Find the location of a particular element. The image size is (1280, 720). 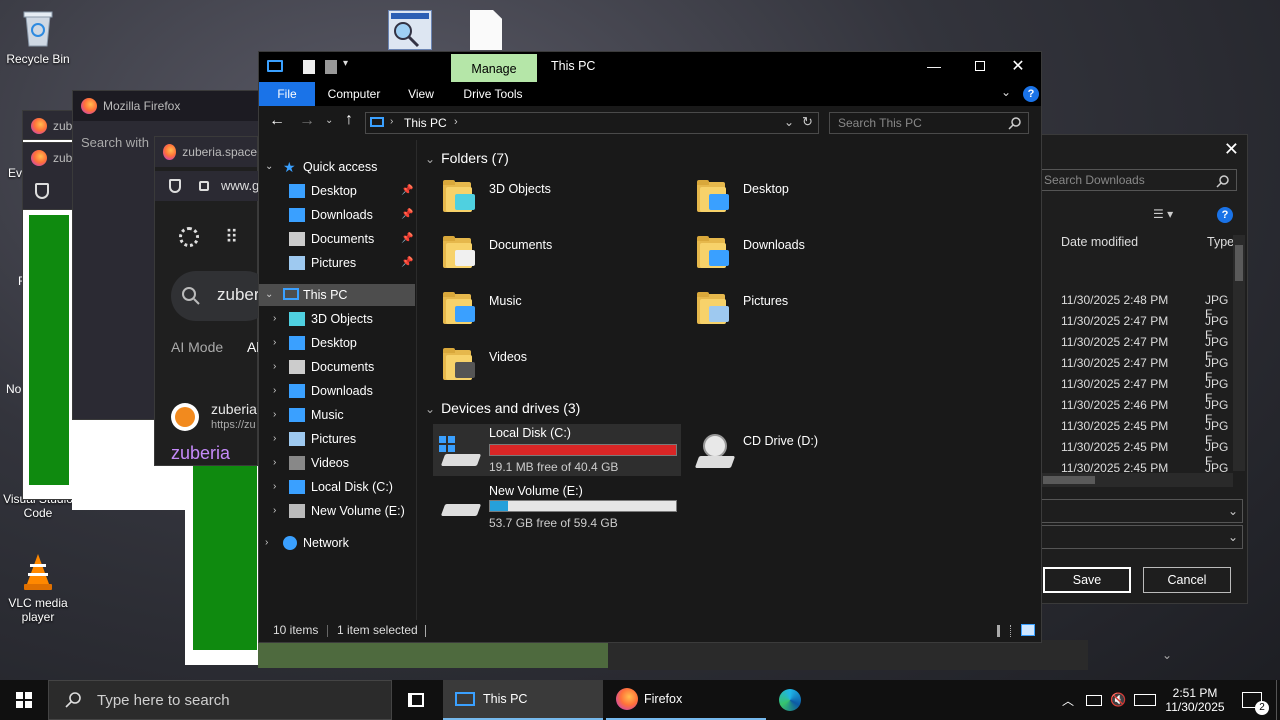

sidebar-item-downloads: Downloads 📌 is located at coordinates (337, 215).